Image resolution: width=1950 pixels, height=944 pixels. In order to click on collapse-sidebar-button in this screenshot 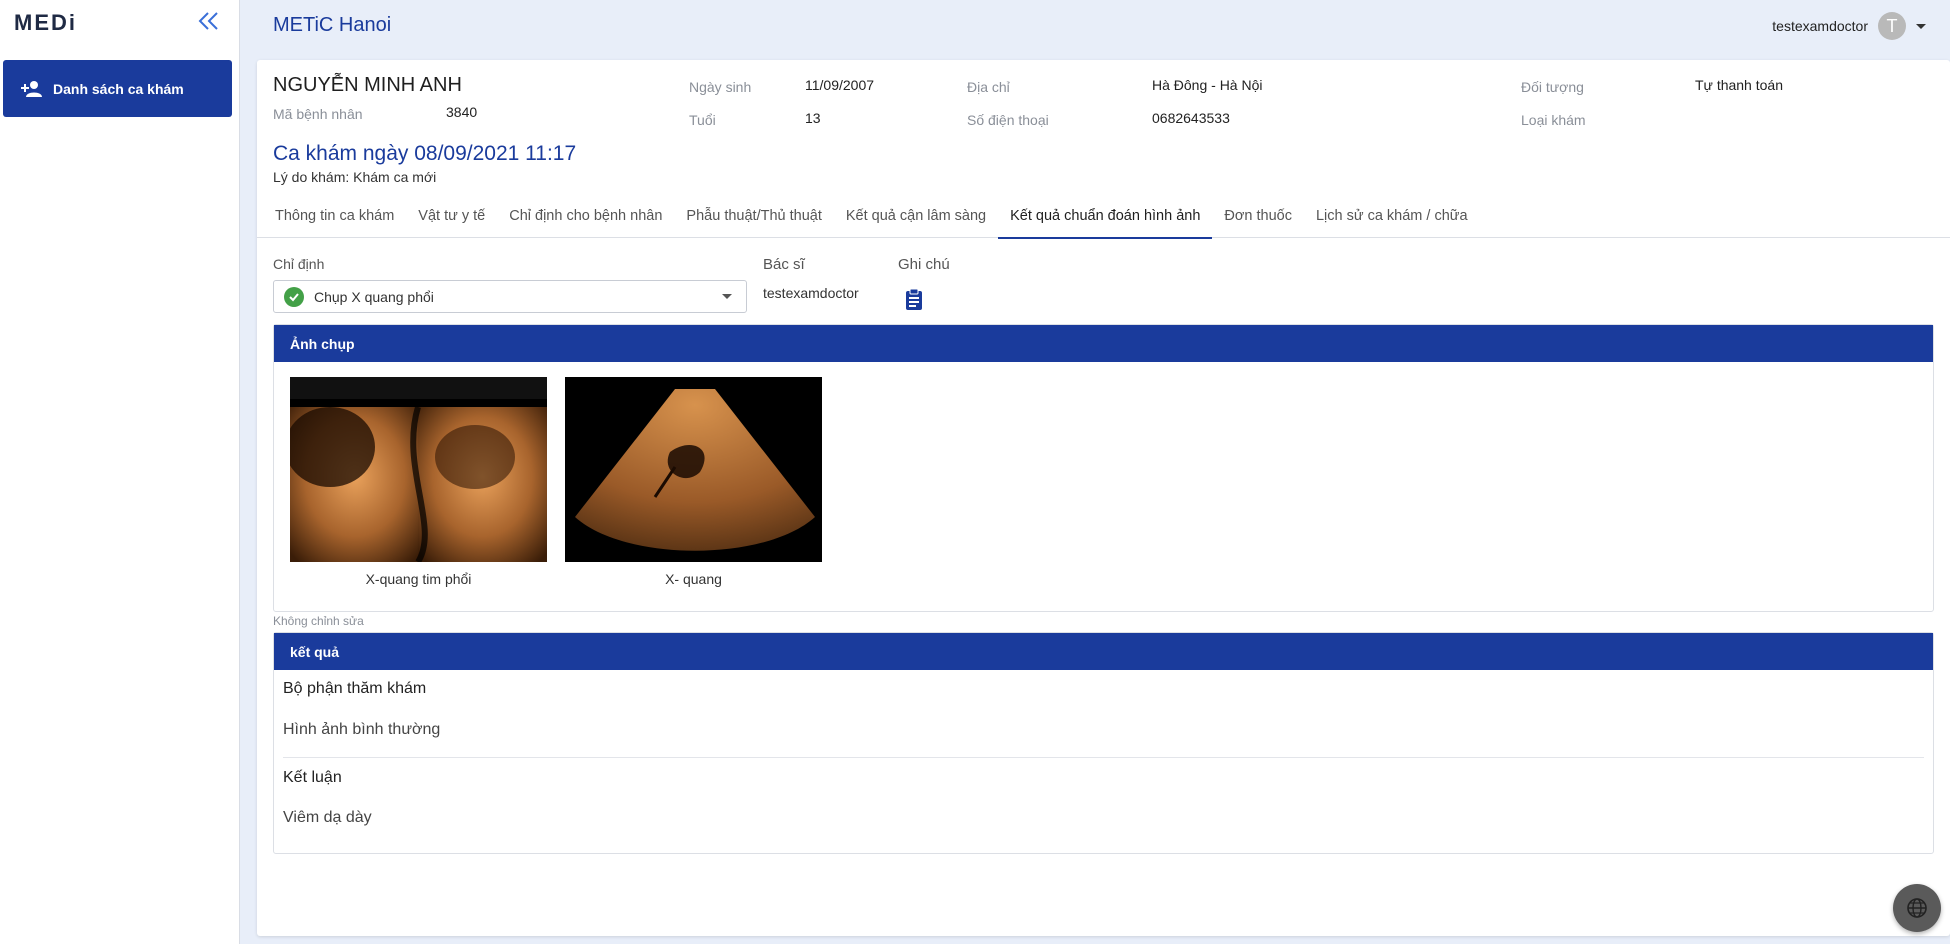, I will do `click(209, 22)`.